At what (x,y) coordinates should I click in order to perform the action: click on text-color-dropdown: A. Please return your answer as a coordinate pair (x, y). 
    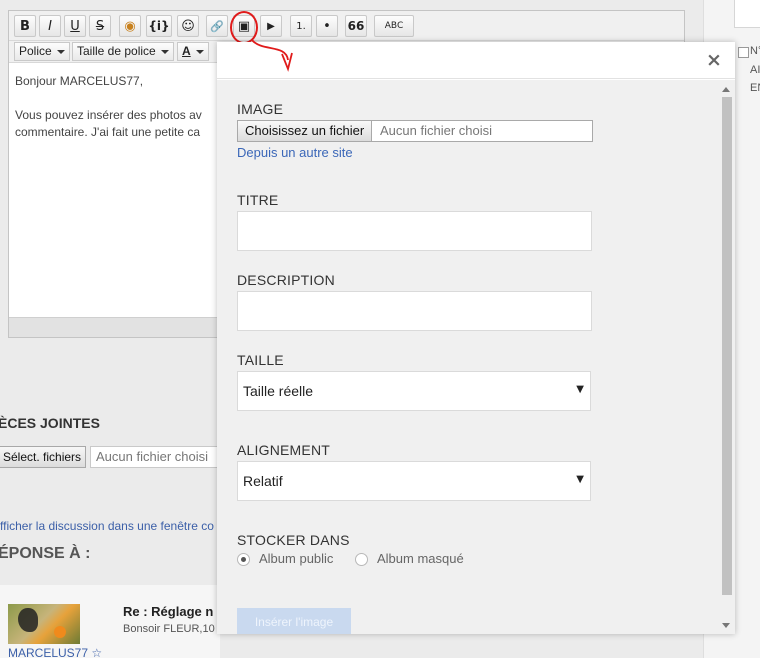
    Looking at the image, I should click on (193, 51).